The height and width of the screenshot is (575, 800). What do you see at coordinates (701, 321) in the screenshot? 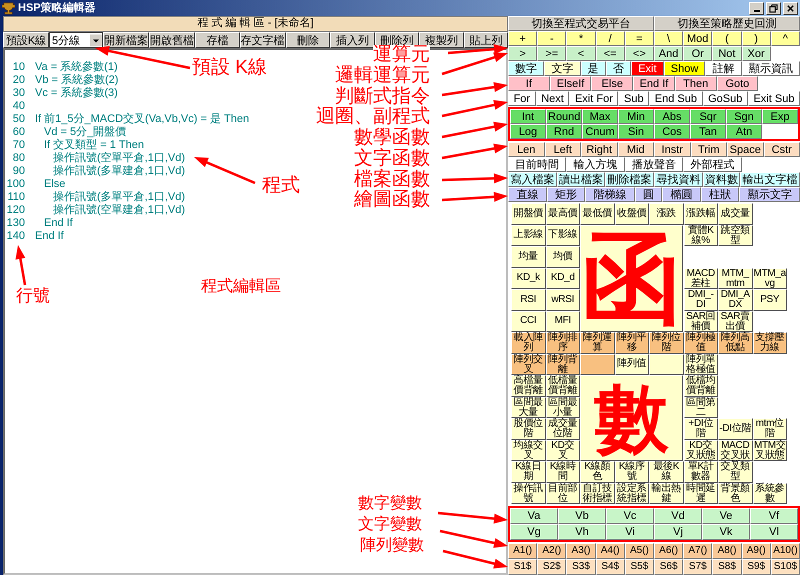
I see `function-button: SAR回補價` at bounding box center [701, 321].